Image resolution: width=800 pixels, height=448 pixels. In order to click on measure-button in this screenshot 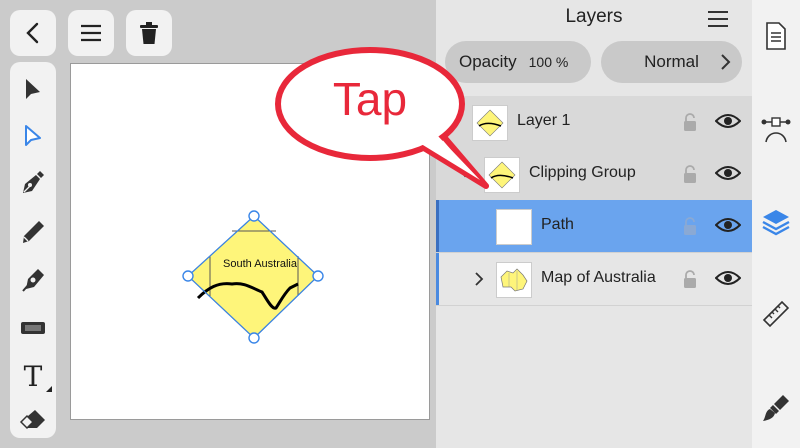, I will do `click(776, 314)`.